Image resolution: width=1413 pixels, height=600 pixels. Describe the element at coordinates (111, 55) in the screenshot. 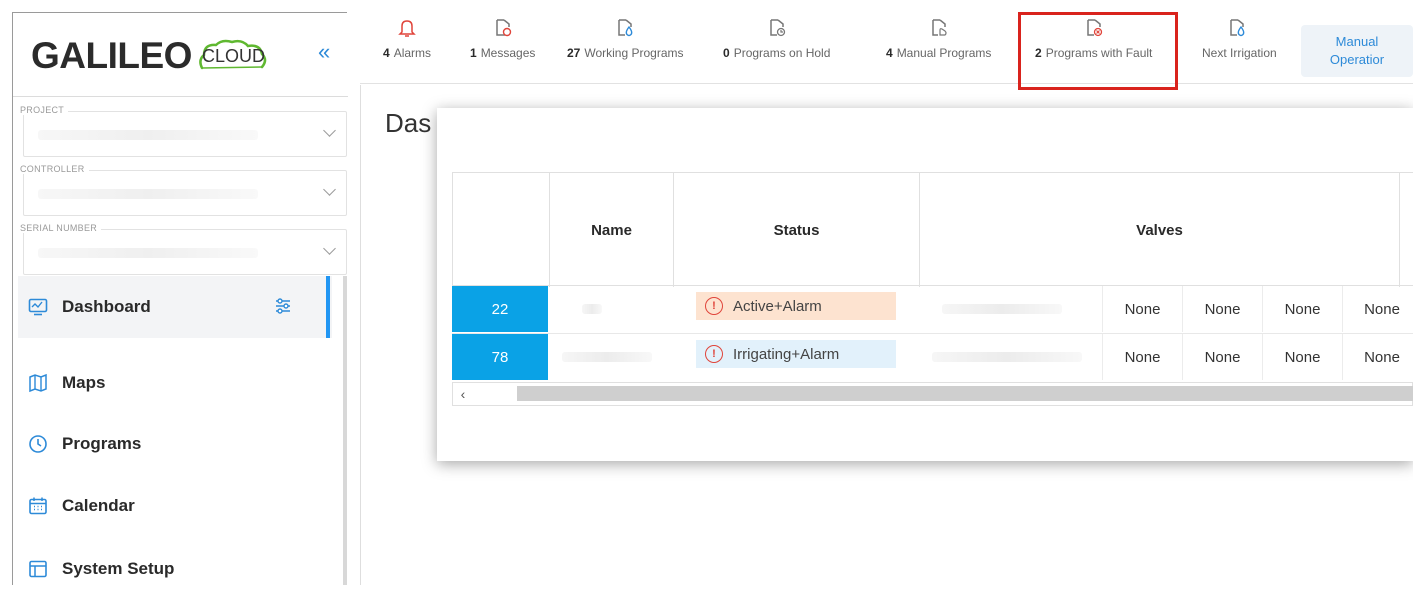

I see `brand-name: GALILEO` at that location.